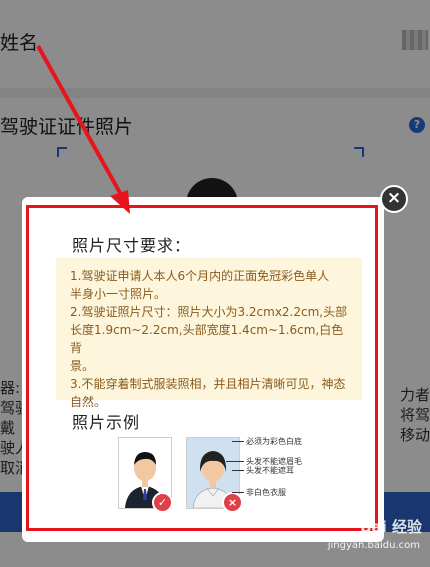 This screenshot has height=567, width=430. What do you see at coordinates (106, 422) in the screenshot?
I see `example-title: 照片示例` at bounding box center [106, 422].